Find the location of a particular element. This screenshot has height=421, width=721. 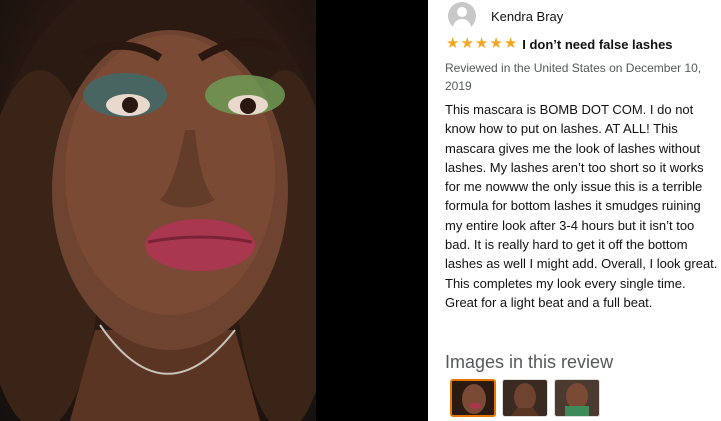

review-image-thumbnails is located at coordinates (528, 398).